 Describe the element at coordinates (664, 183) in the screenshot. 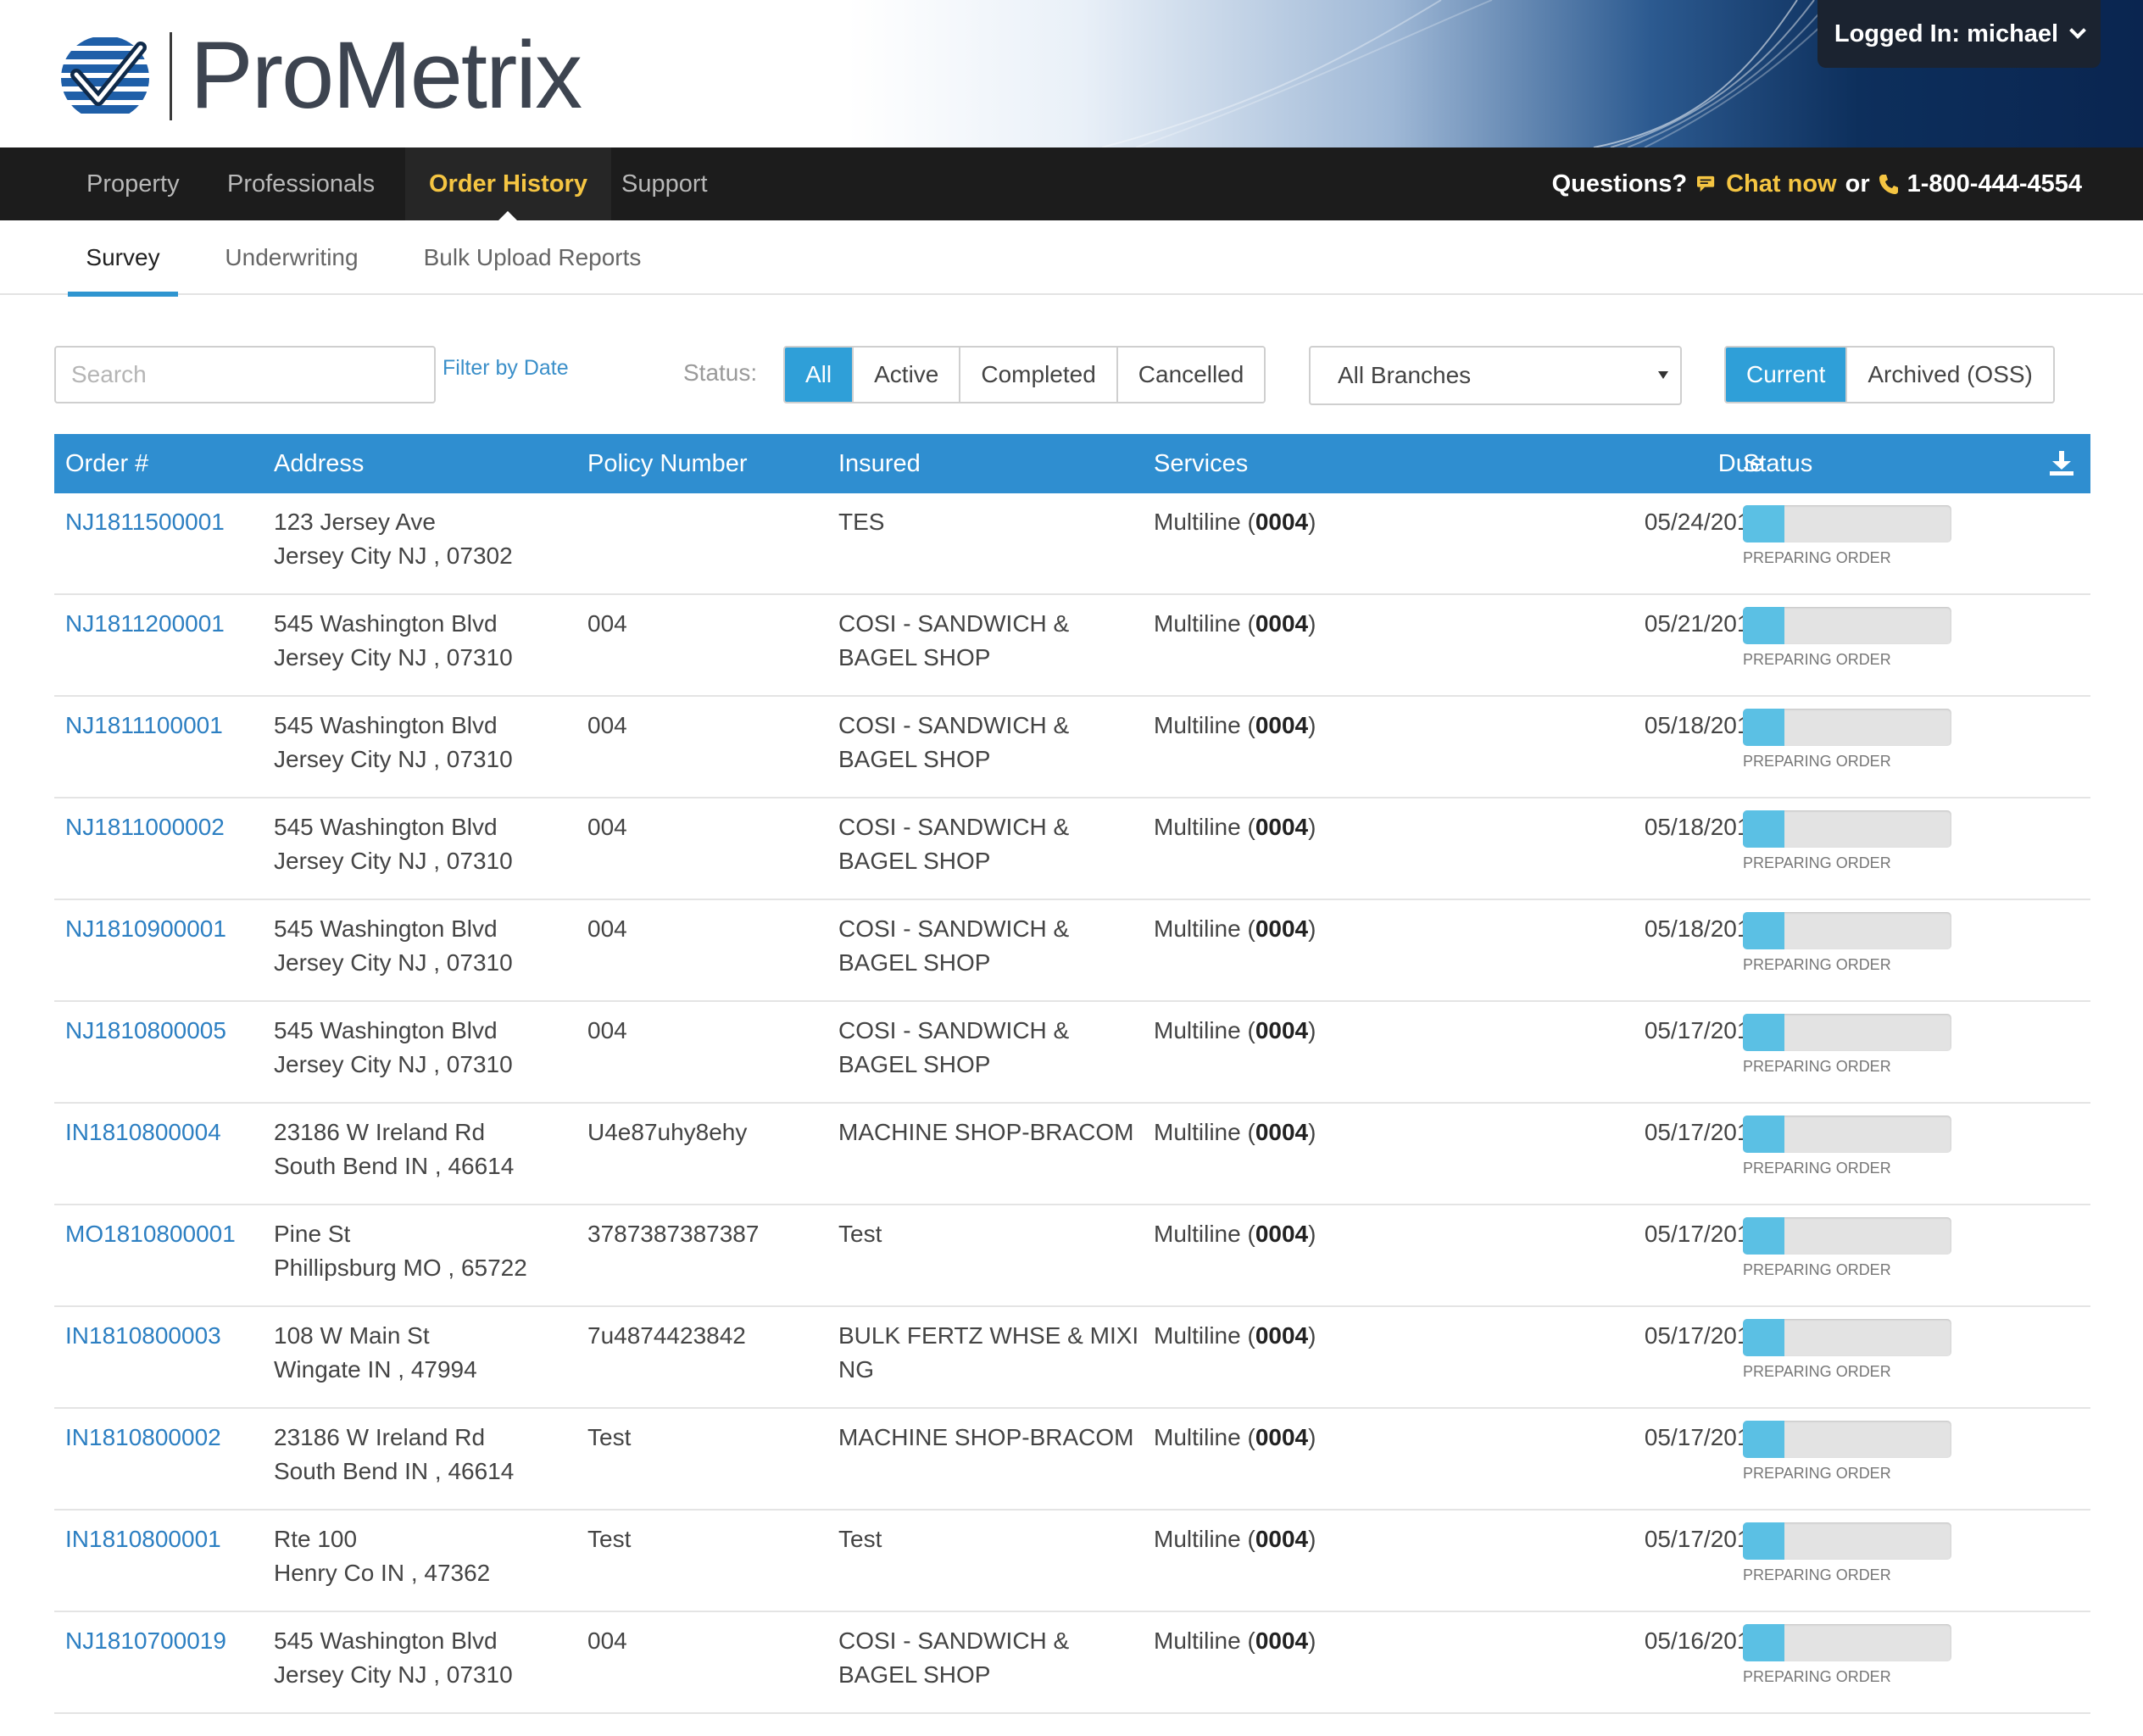

I see `nav-support: Support` at that location.